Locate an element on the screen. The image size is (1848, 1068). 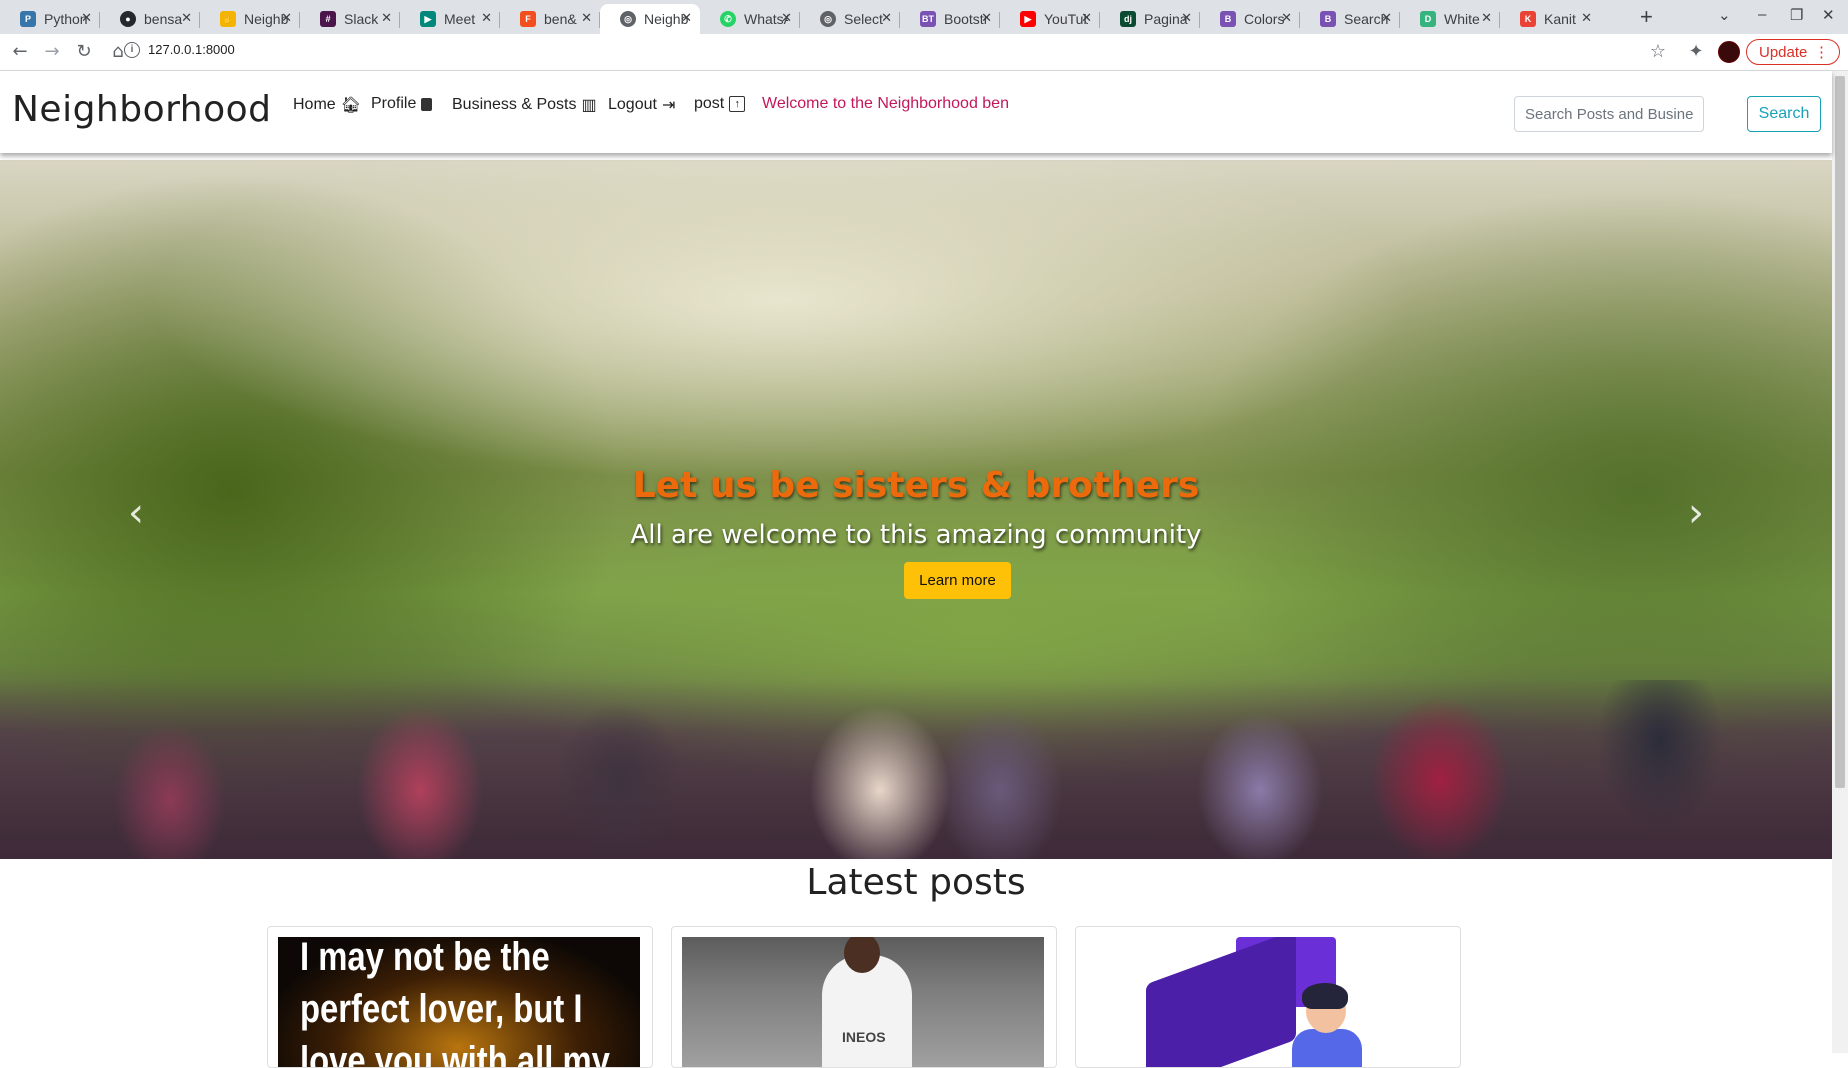
welcome-message: Welcome to the Neighborhood ben is located at coordinates (885, 103).